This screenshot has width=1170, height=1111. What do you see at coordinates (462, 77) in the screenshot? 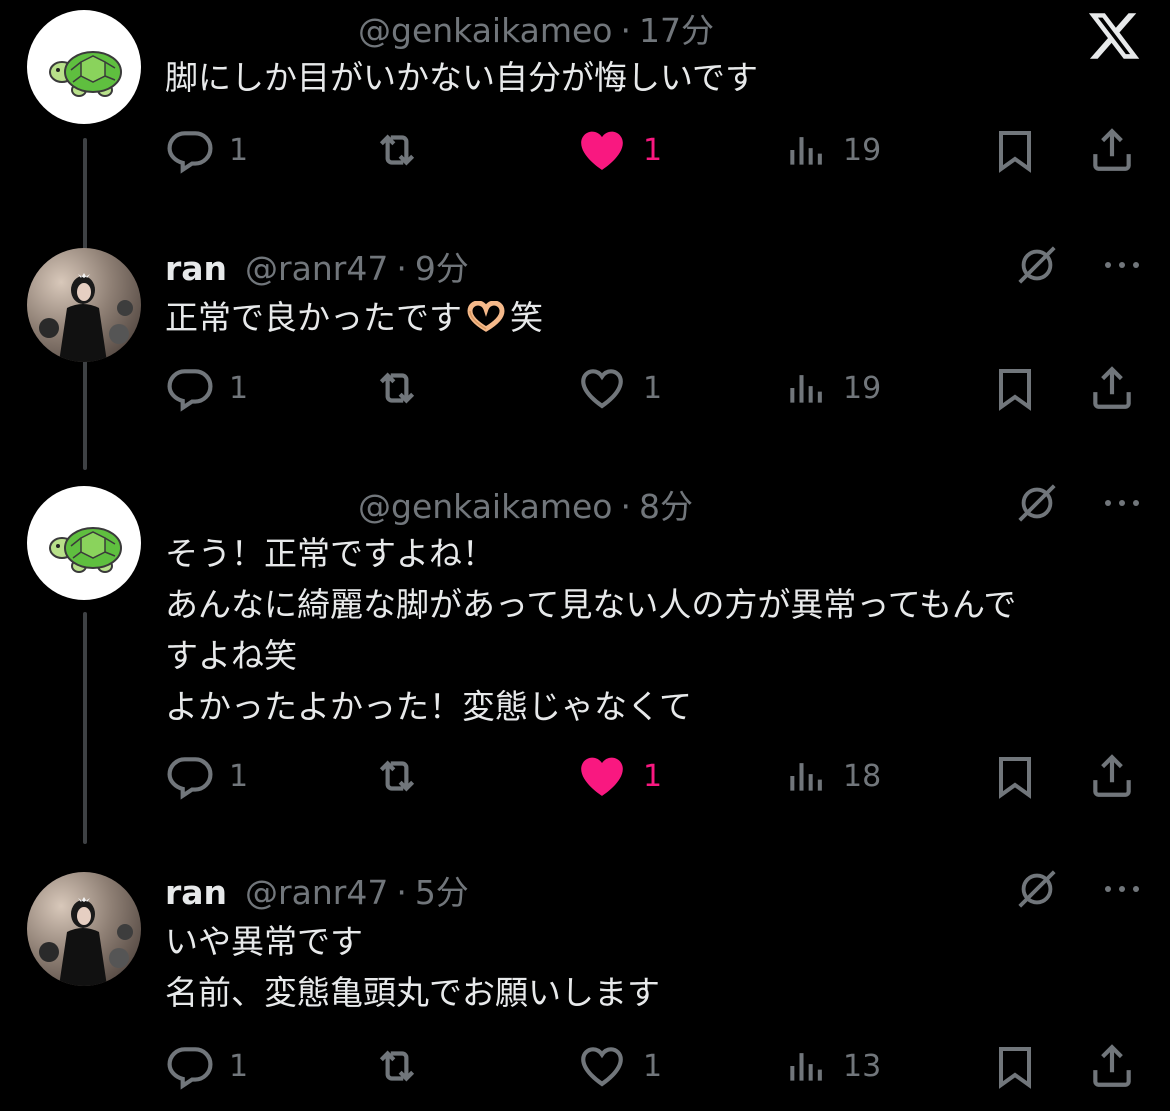
I see `post-text-line: 脚にしか目がいかない自分が悔しいです` at bounding box center [462, 77].